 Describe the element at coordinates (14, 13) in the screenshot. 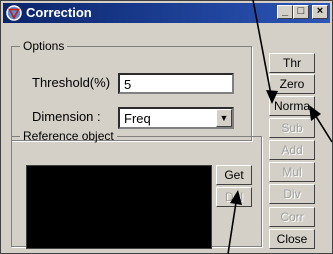

I see `app-icon` at that location.